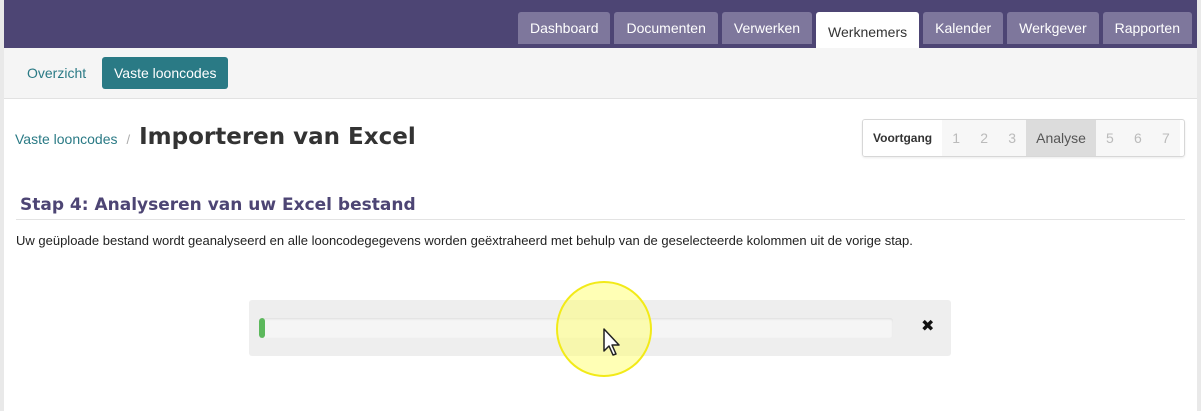 The width and height of the screenshot is (1201, 411). What do you see at coordinates (56, 73) in the screenshot?
I see `subnav-item-overzicht: Overzicht` at bounding box center [56, 73].